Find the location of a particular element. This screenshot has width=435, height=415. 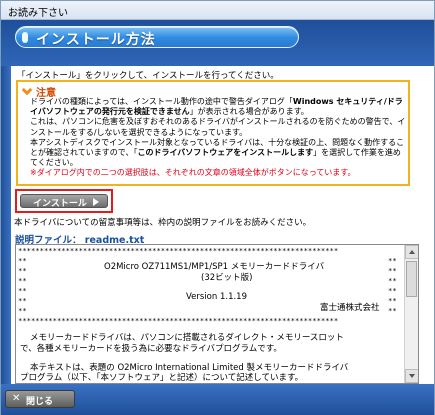

caution-line3b: このドライバソフトウェアをインストールします is located at coordinates (225, 153).